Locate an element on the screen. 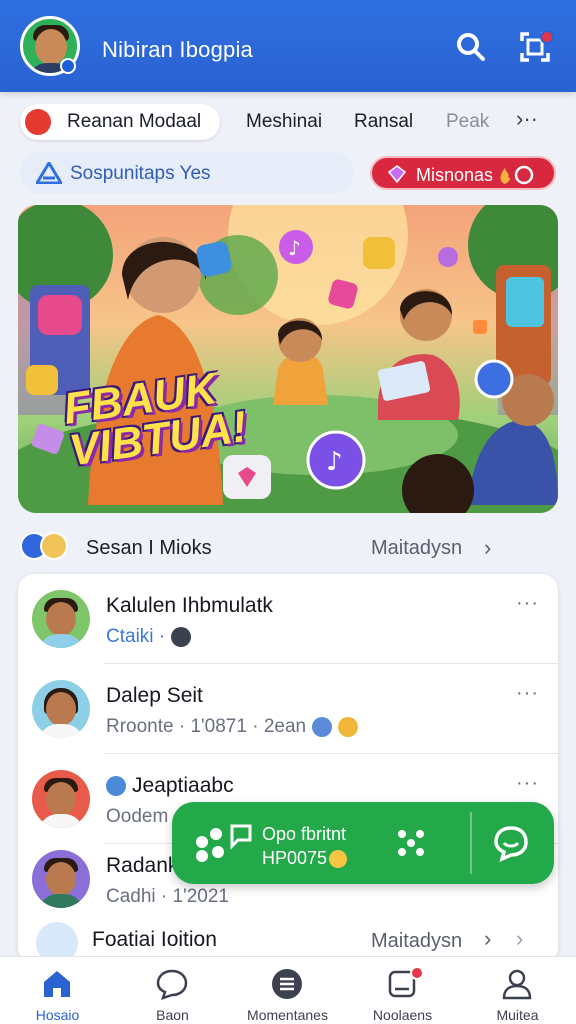 This screenshot has height=1024, width=576. chat-icon is located at coordinates (511, 843).